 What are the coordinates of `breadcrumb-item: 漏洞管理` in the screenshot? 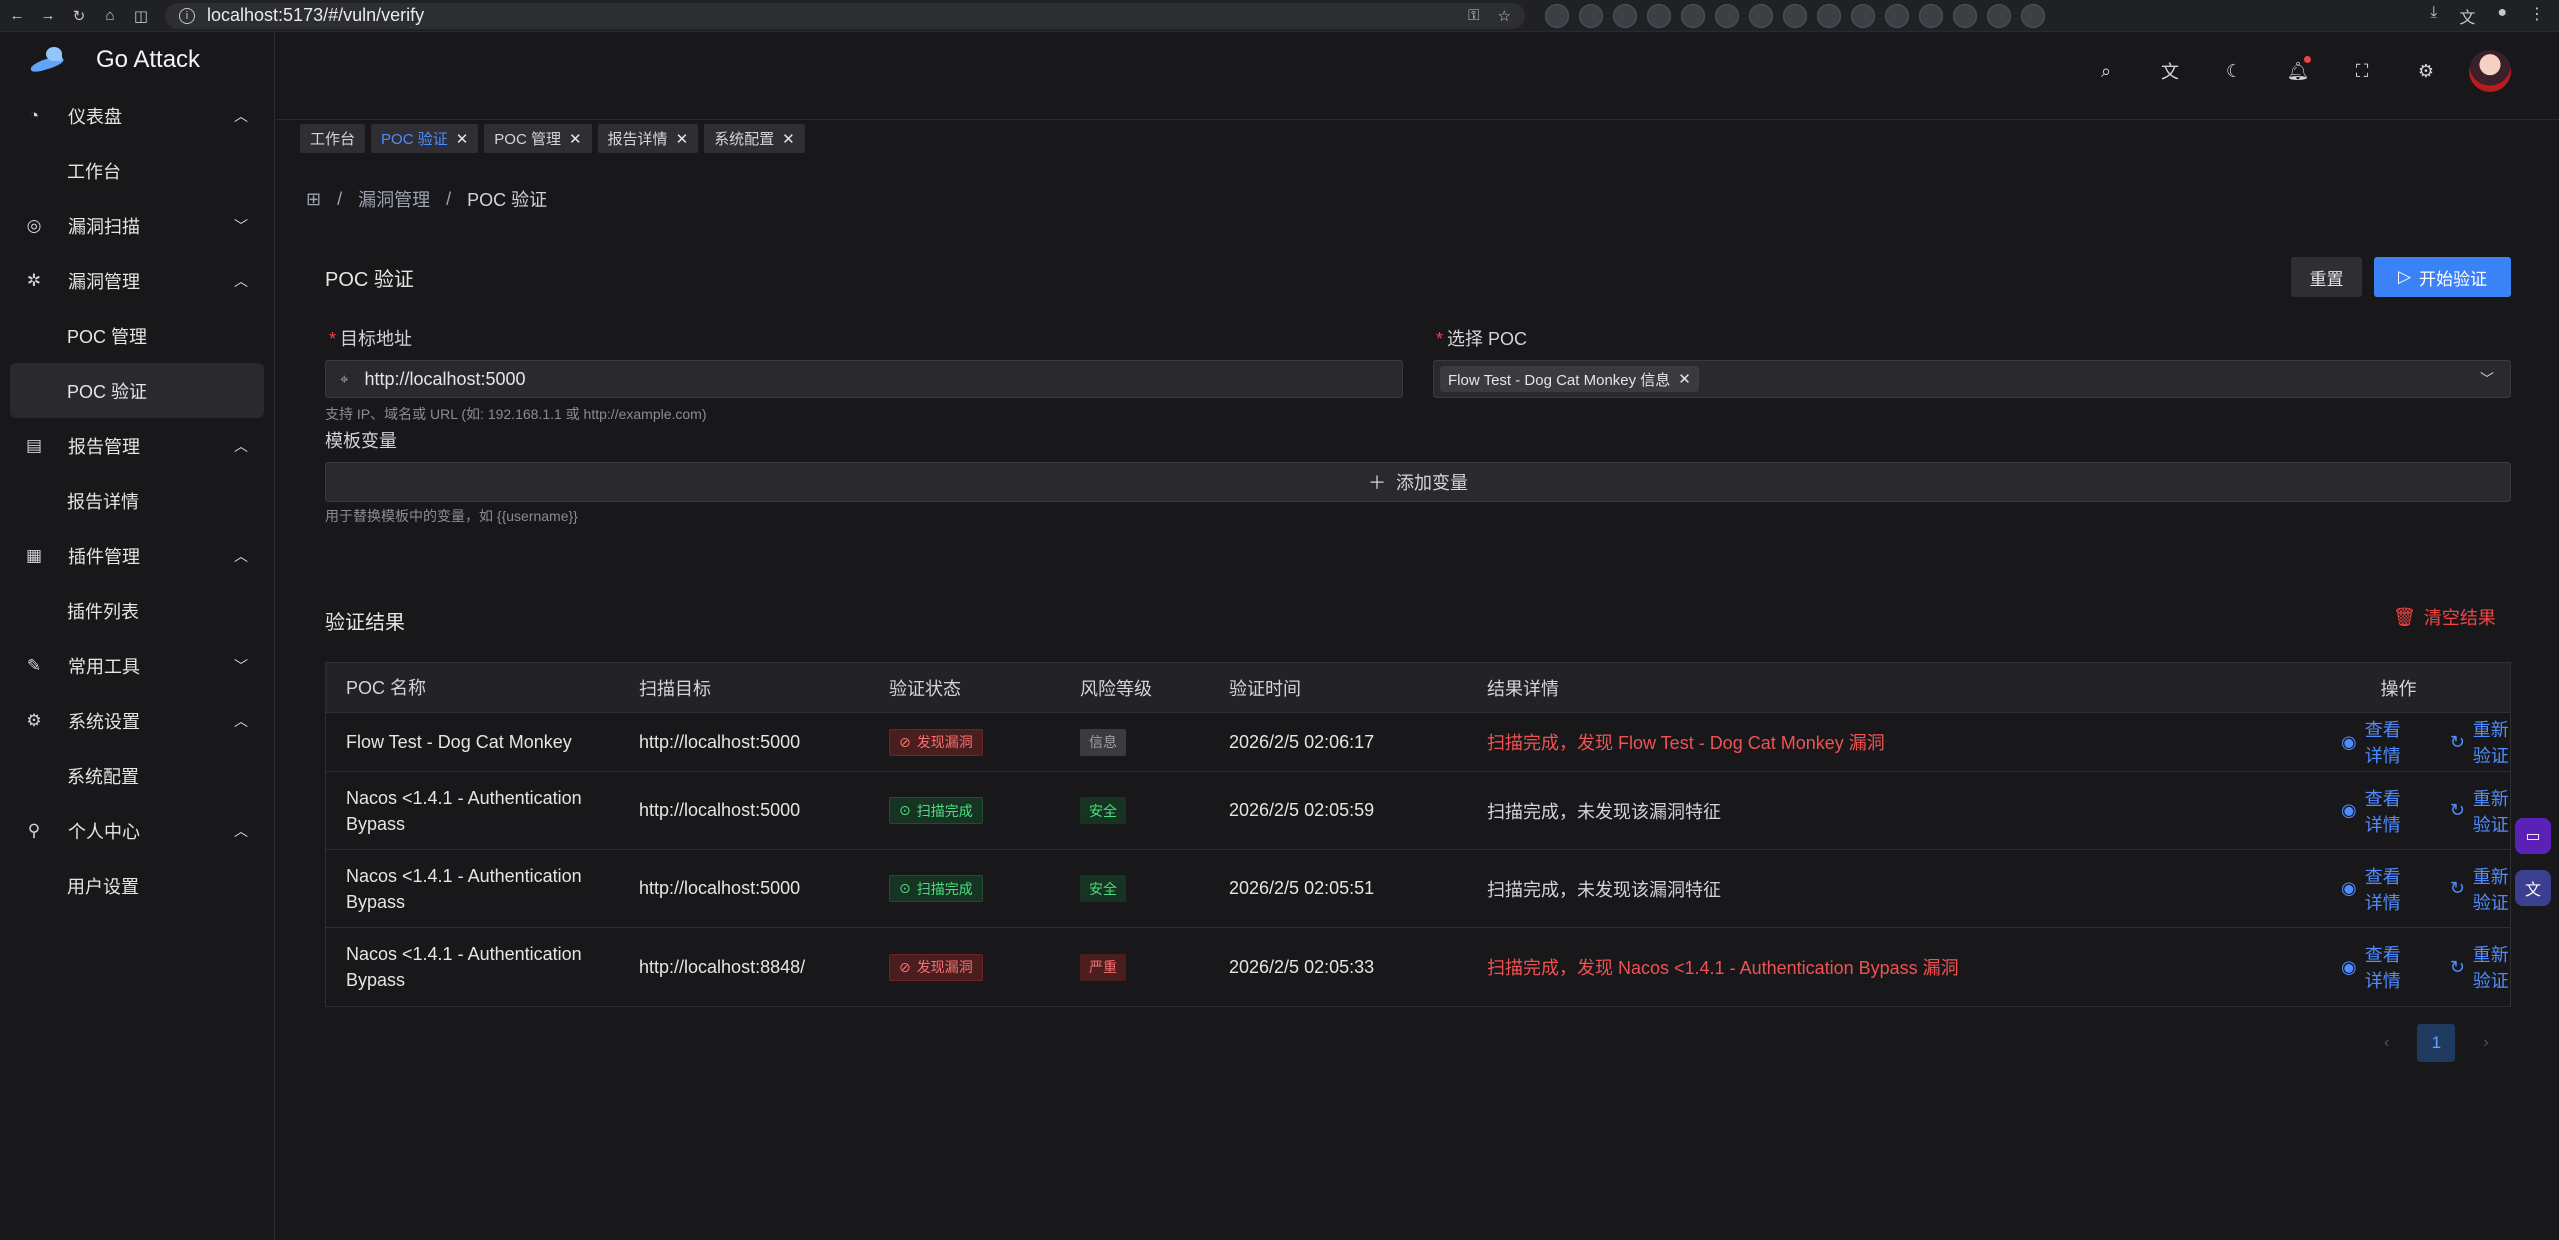 It's located at (394, 199).